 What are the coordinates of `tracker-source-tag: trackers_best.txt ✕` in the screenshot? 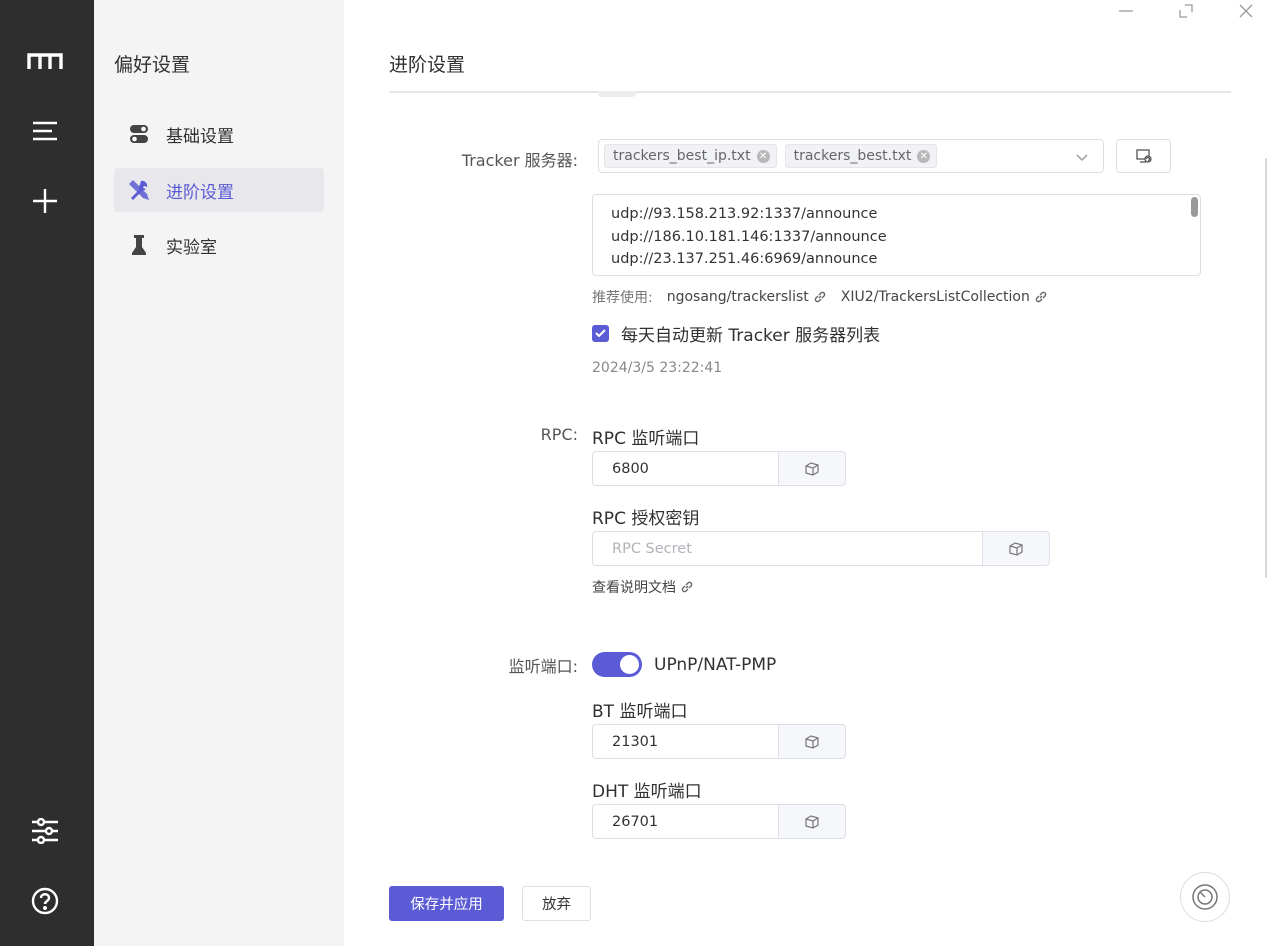 It's located at (861, 156).